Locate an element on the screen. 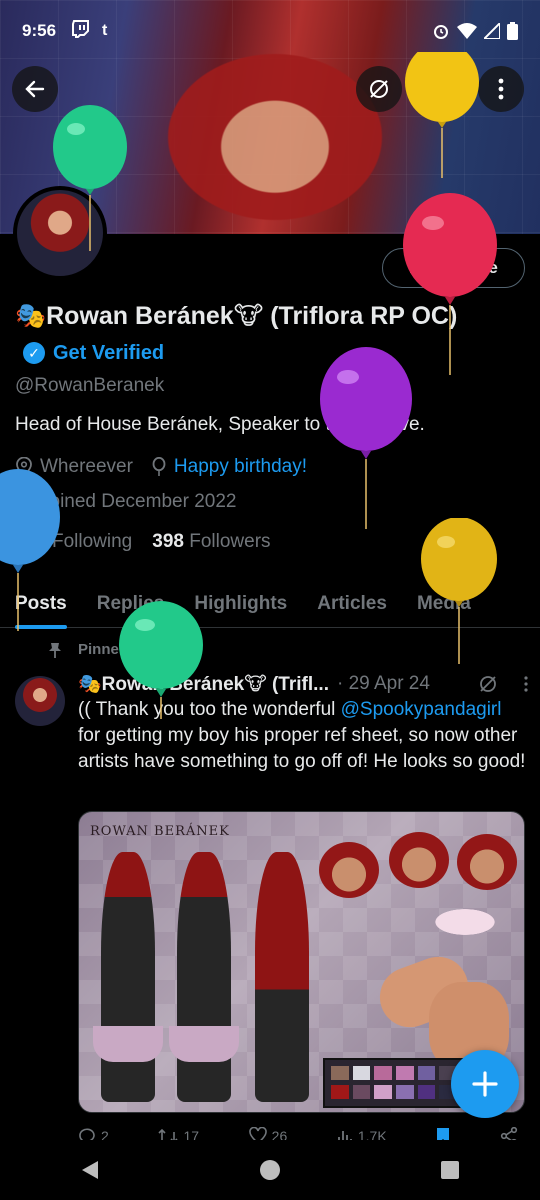 The width and height of the screenshot is (540, 1200). post-author-avatar is located at coordinates (40, 701).